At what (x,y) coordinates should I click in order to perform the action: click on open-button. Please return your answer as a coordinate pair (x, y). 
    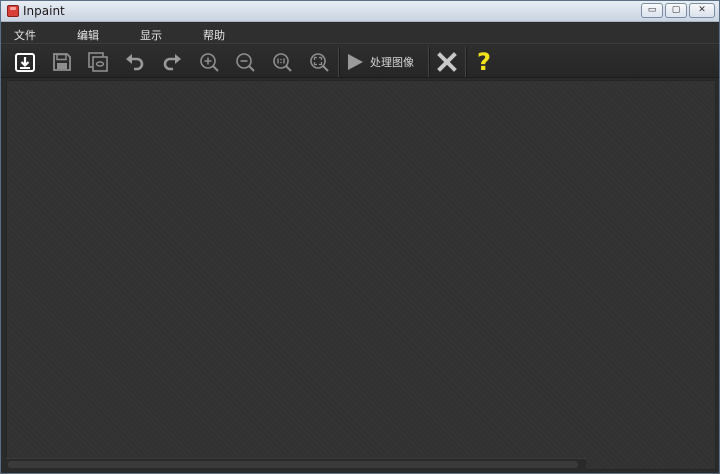
    Looking at the image, I should click on (25, 62).